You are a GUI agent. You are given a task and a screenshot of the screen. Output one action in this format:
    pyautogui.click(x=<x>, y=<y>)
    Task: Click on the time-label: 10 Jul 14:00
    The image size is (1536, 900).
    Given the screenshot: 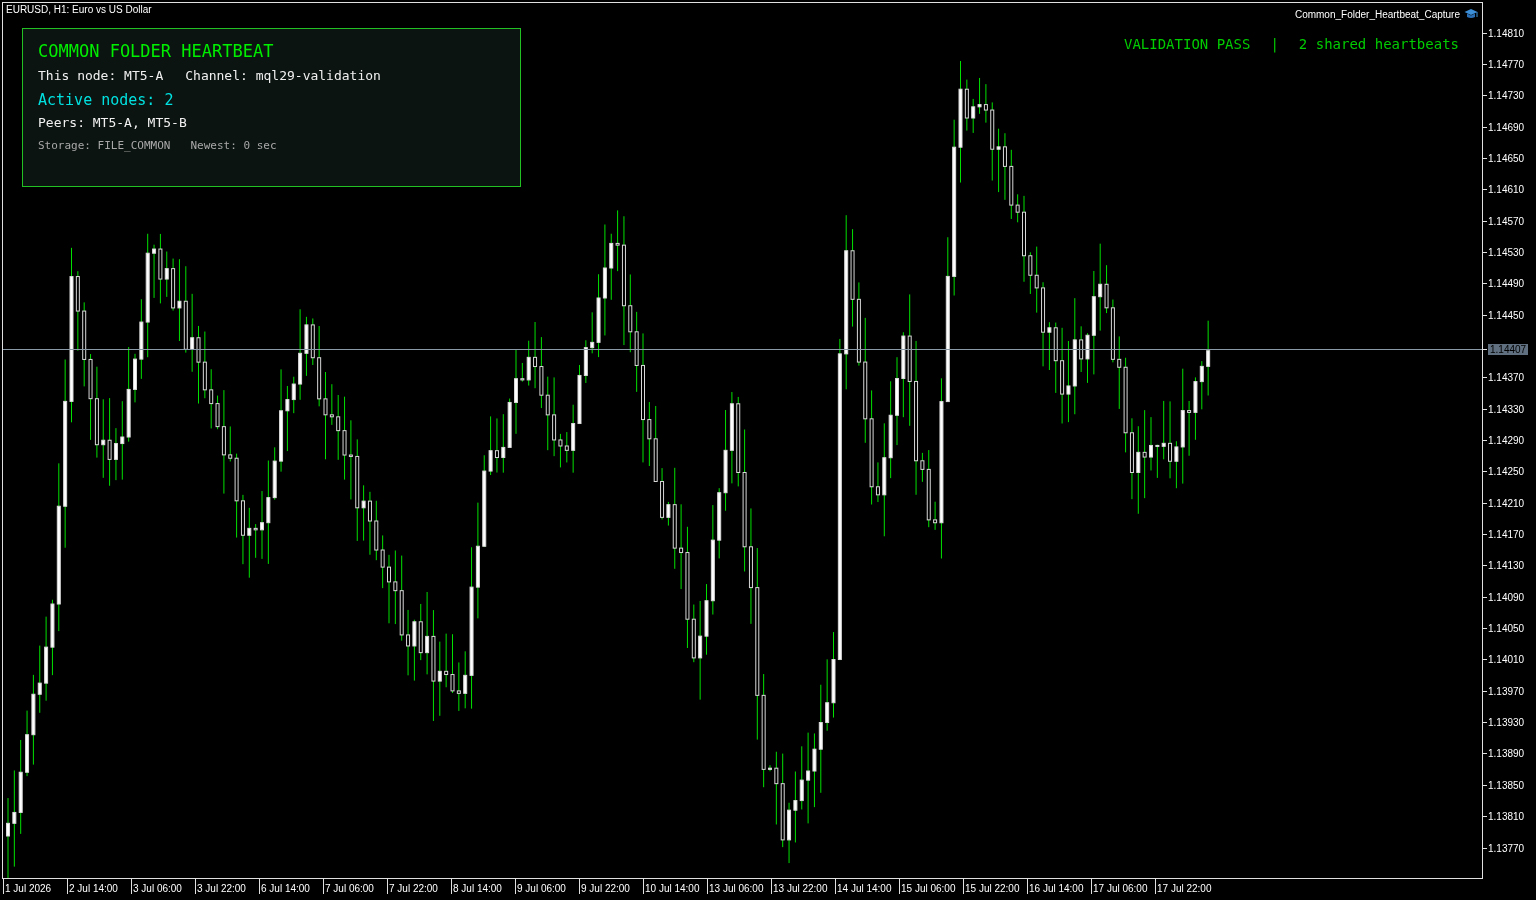 What is the action you would take?
    pyautogui.click(x=672, y=888)
    